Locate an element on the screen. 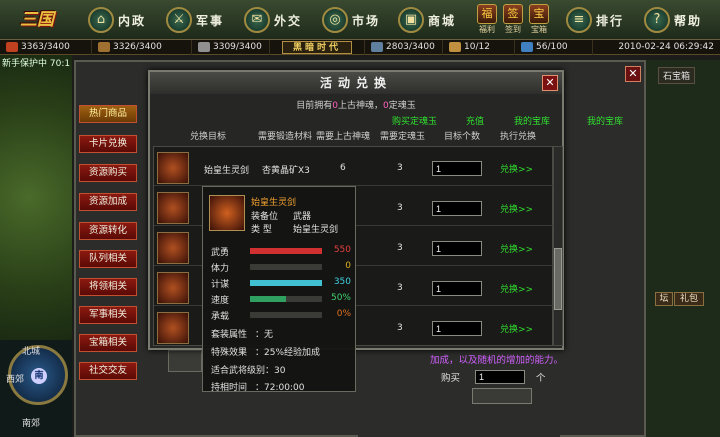 This screenshot has width=720, height=437. stat-row: 承载 0% is located at coordinates (281, 315).